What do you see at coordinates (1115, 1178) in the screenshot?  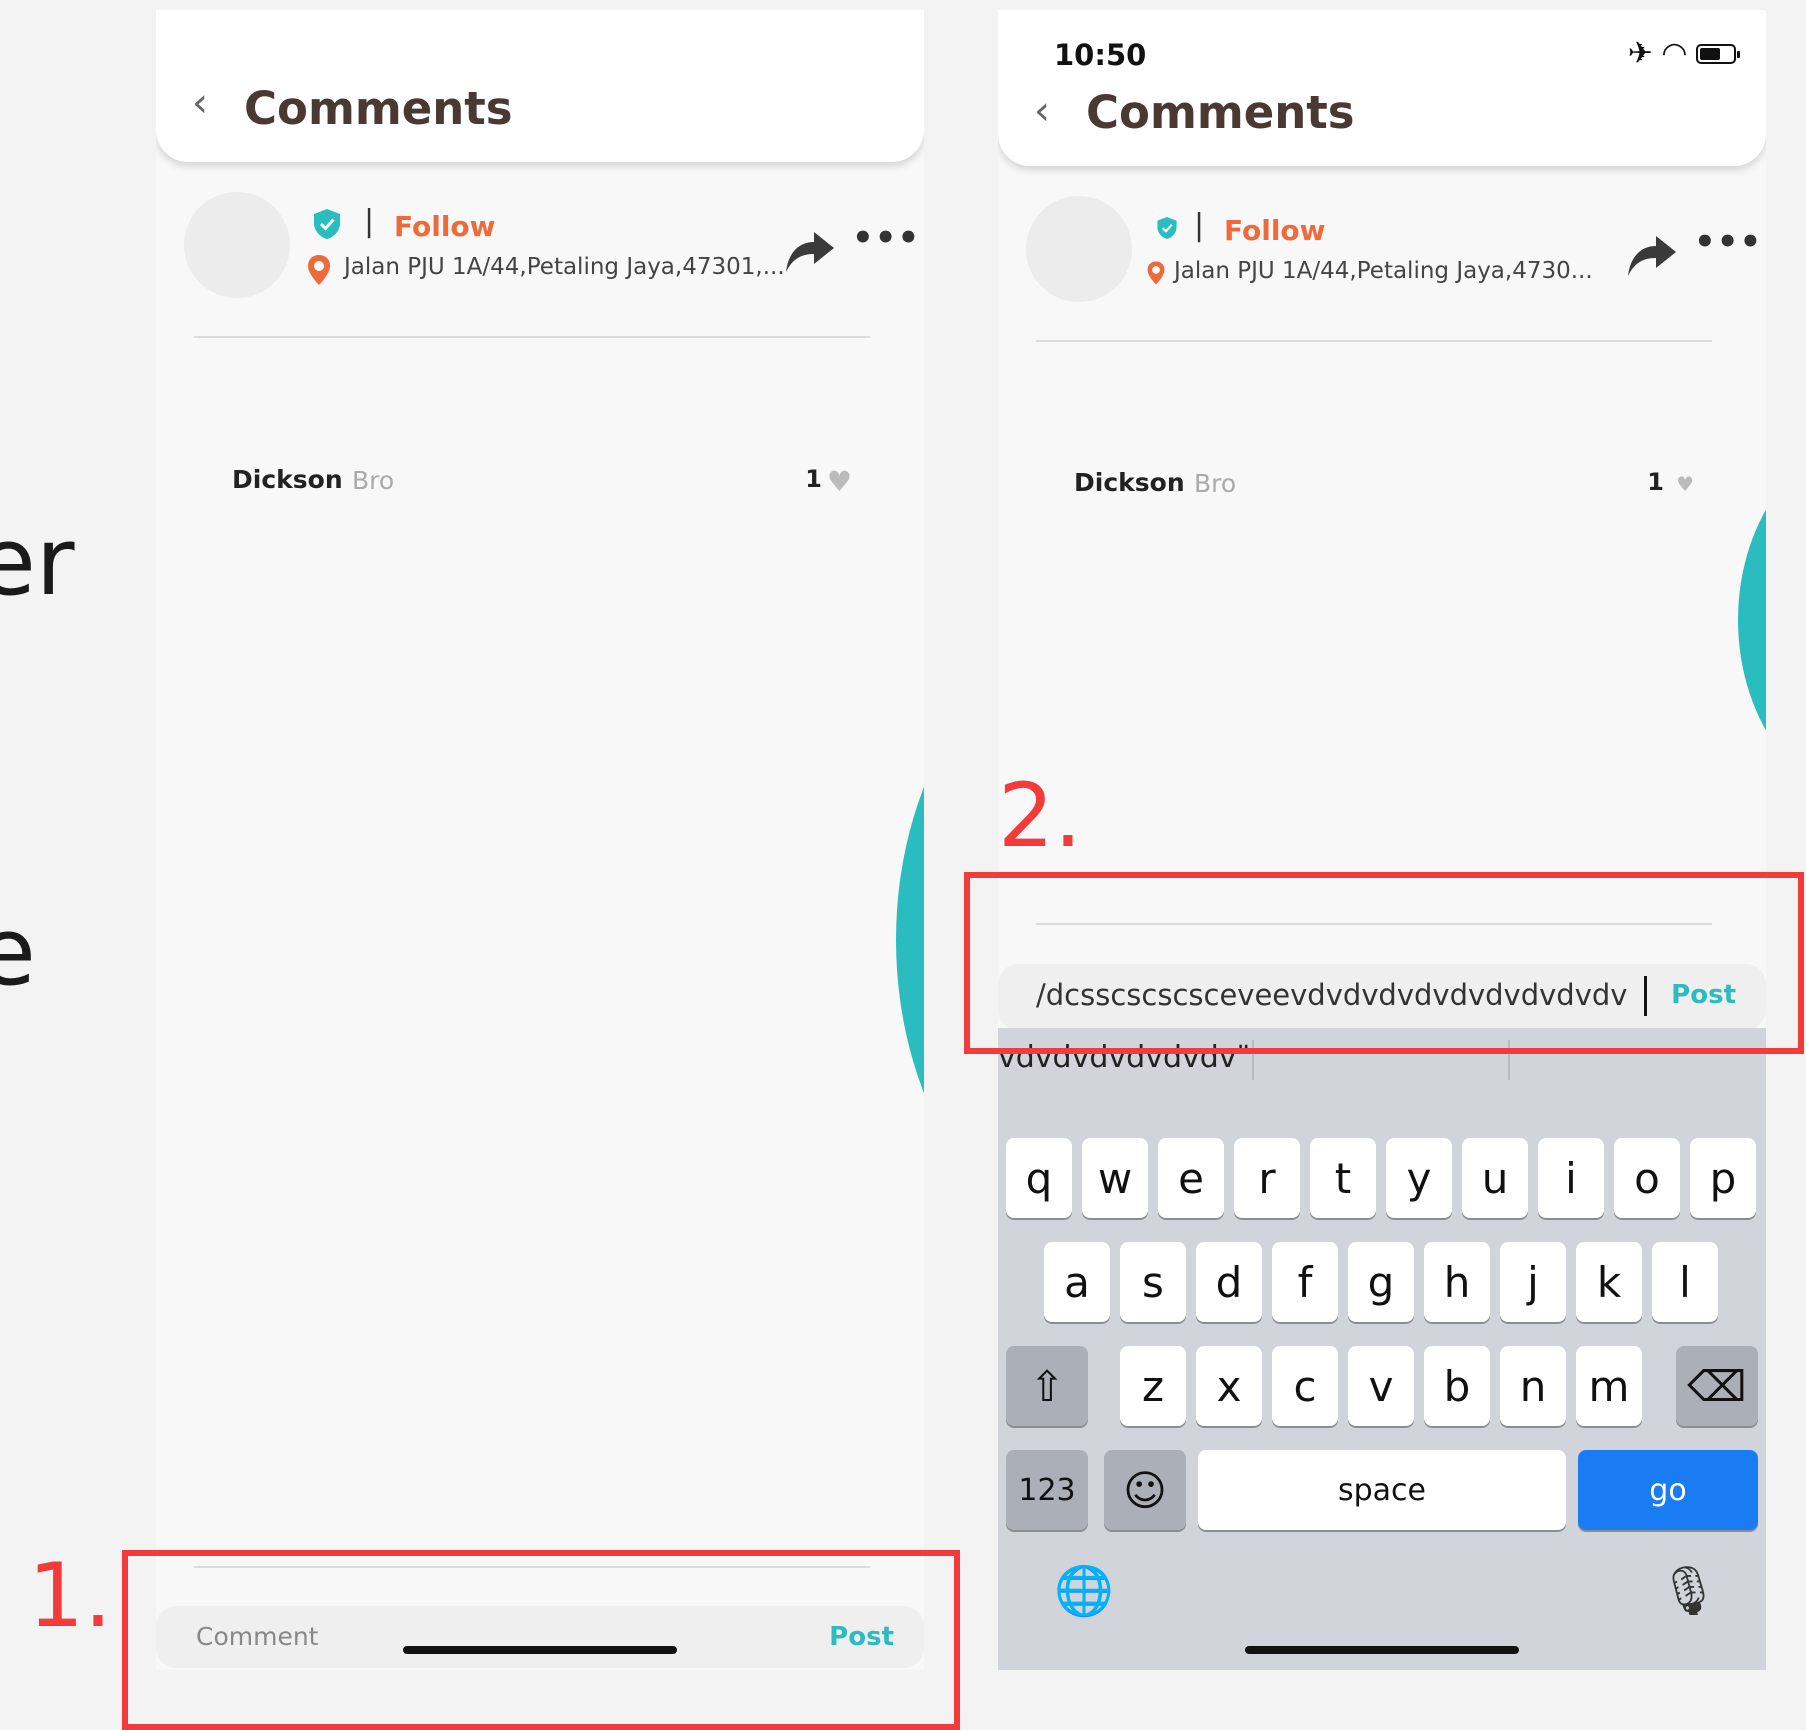 I see `key-w: w` at bounding box center [1115, 1178].